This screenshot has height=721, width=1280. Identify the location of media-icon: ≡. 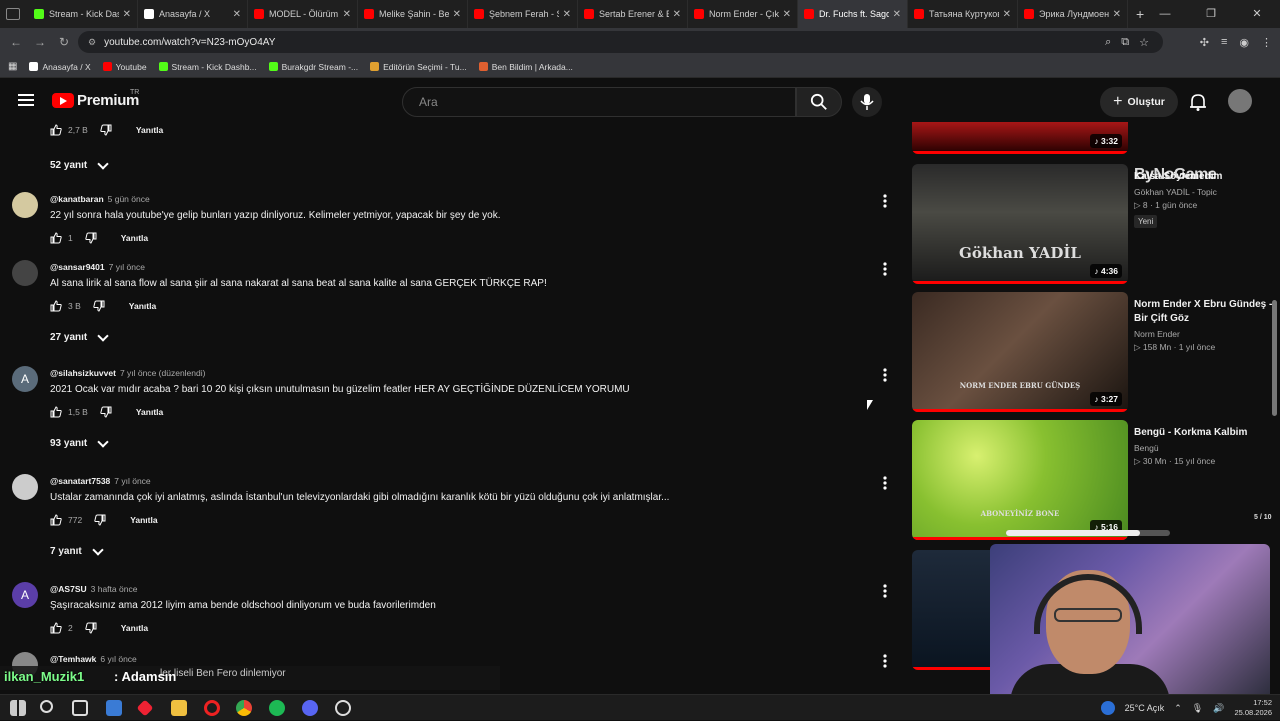
(1224, 42).